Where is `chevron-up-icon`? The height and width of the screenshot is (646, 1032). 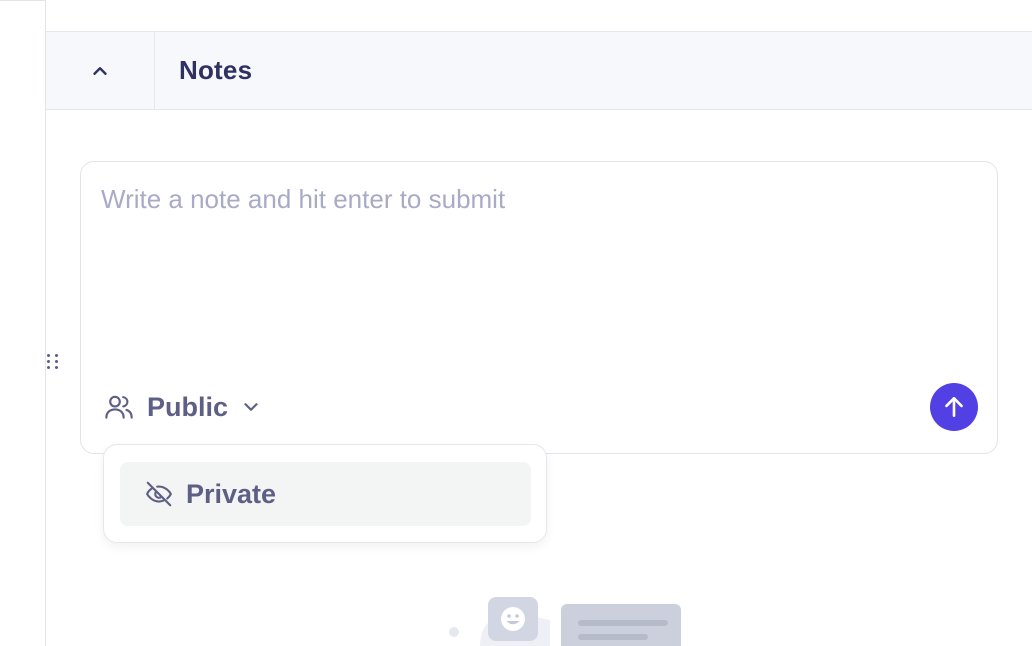 chevron-up-icon is located at coordinates (100, 70).